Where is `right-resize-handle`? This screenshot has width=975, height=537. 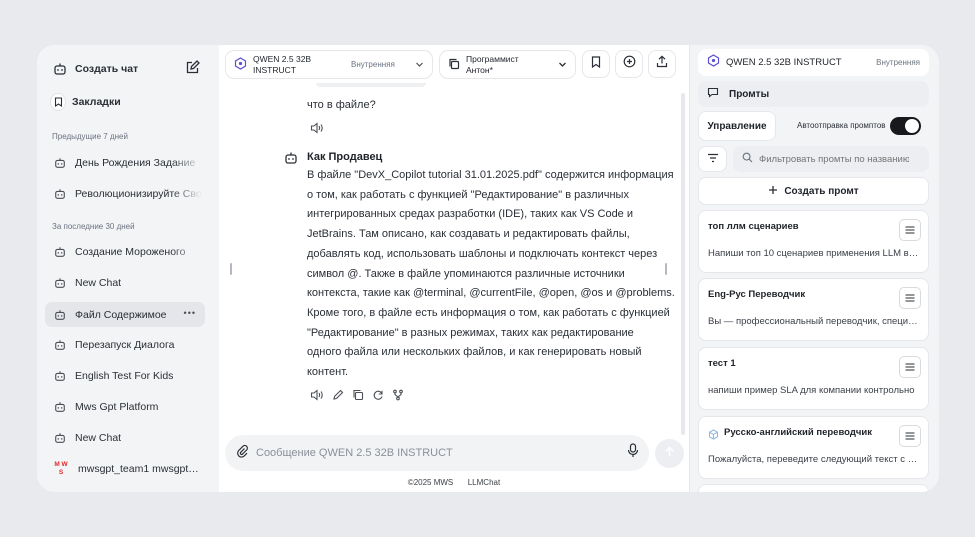 right-resize-handle is located at coordinates (666, 269).